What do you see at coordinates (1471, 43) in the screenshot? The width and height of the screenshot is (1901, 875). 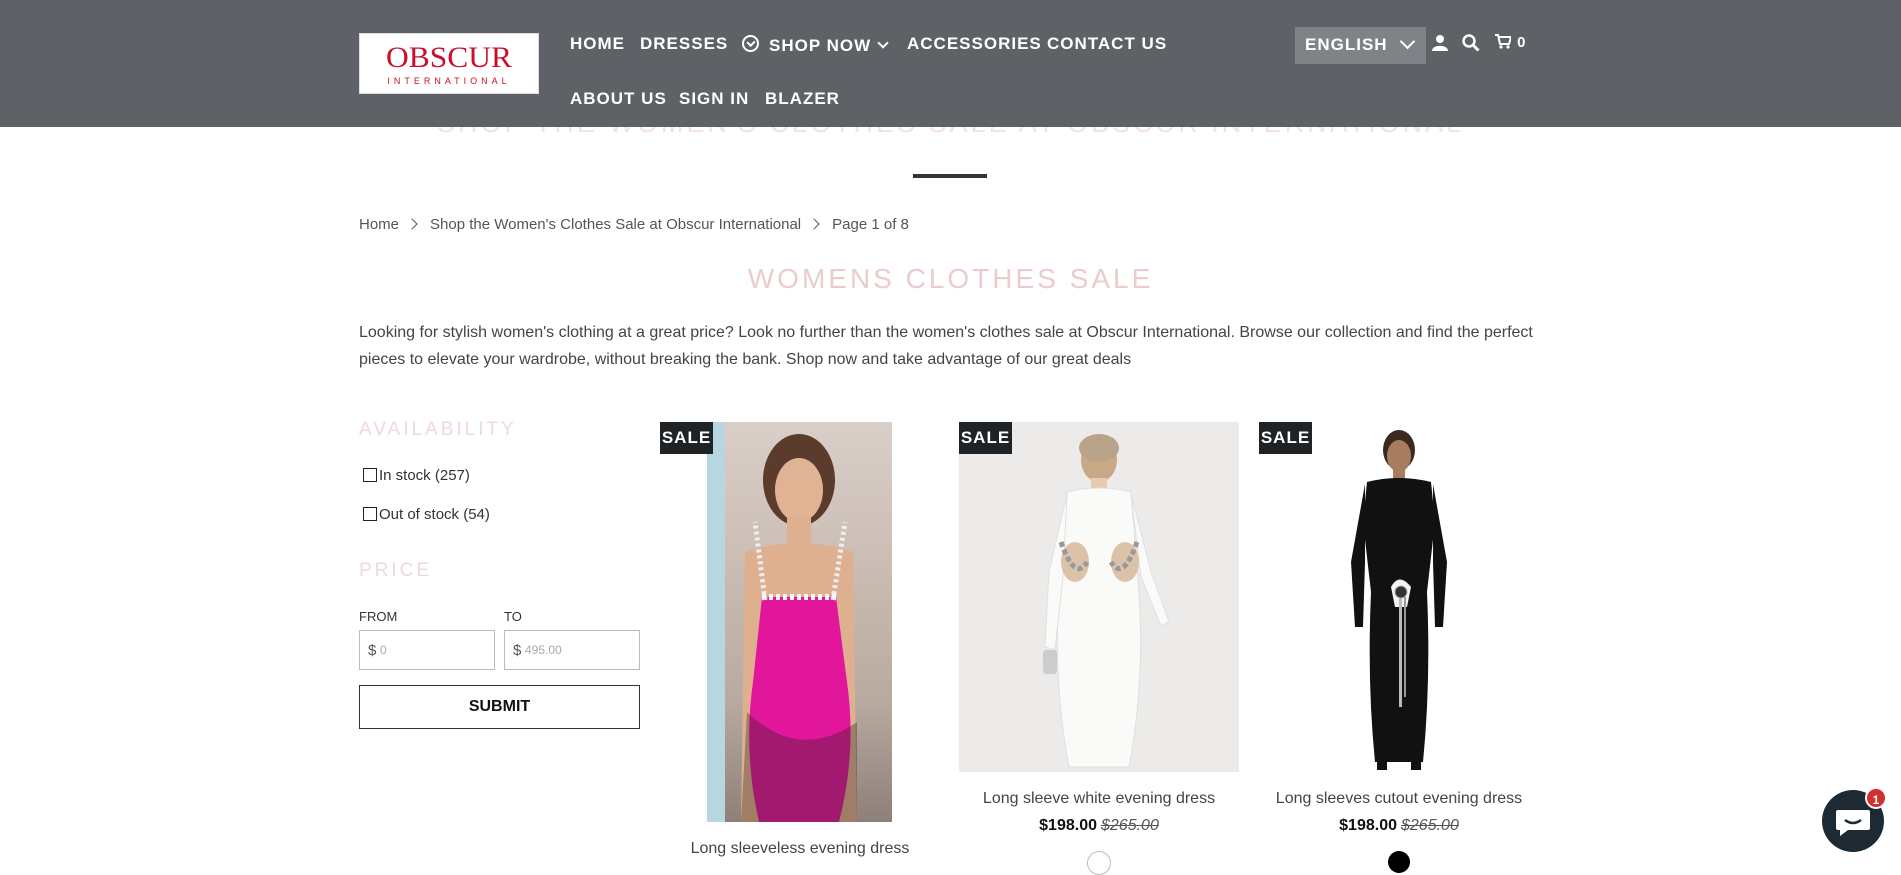 I see `search-icon` at bounding box center [1471, 43].